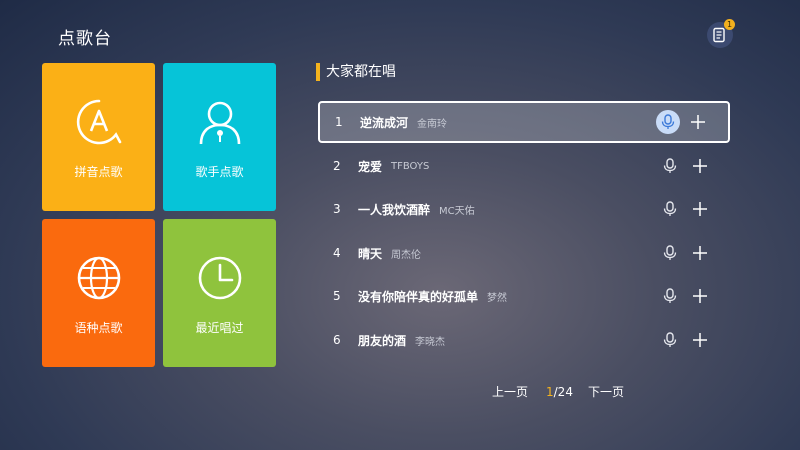 This screenshot has width=800, height=450. I want to click on globe-icon, so click(98, 278).